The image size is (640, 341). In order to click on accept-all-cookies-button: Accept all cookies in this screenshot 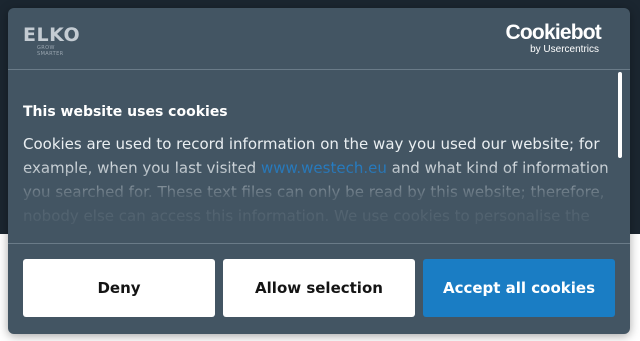, I will do `click(519, 288)`.